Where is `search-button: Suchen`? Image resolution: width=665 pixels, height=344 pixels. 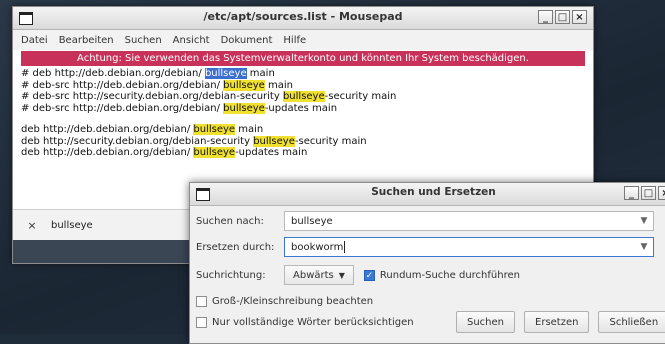
search-button: Suchen is located at coordinates (486, 322).